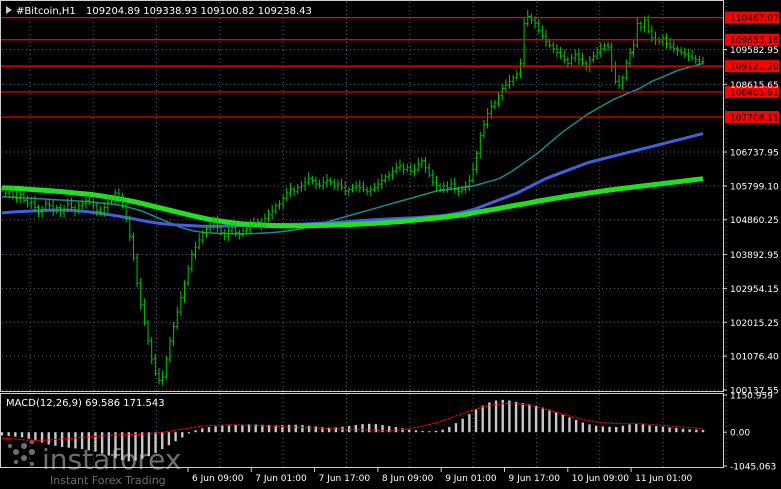 This screenshot has height=489, width=781. Describe the element at coordinates (754, 86) in the screenshot. I see `price-tick-label: 108615.65` at that location.